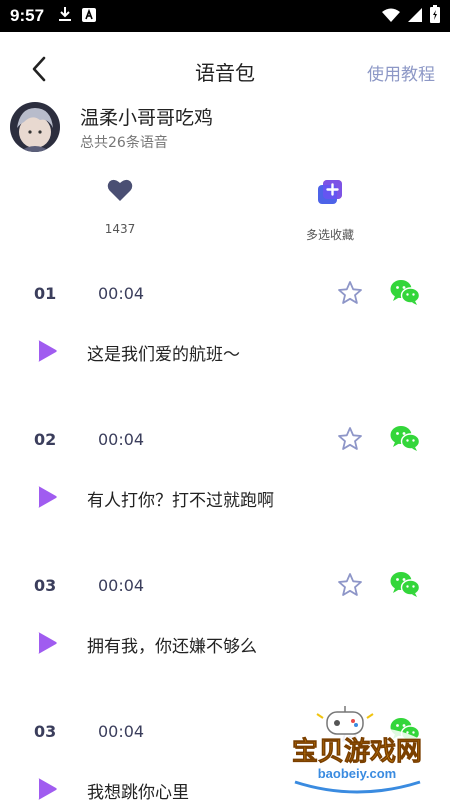 The width and height of the screenshot is (450, 800). What do you see at coordinates (401, 72) in the screenshot?
I see `tutorial-link: 使用教程` at bounding box center [401, 72].